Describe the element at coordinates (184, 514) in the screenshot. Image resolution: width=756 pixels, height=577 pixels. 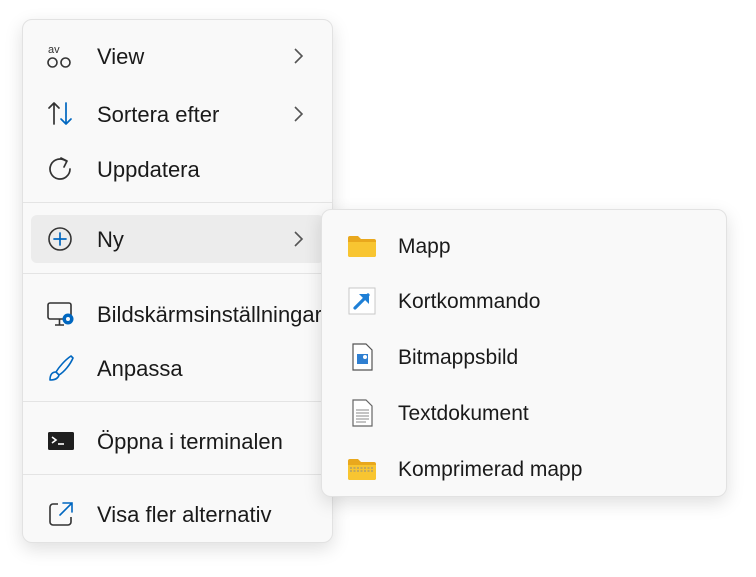
I see `menu-item-show-more-options-label: Visa fler alternativ` at that location.